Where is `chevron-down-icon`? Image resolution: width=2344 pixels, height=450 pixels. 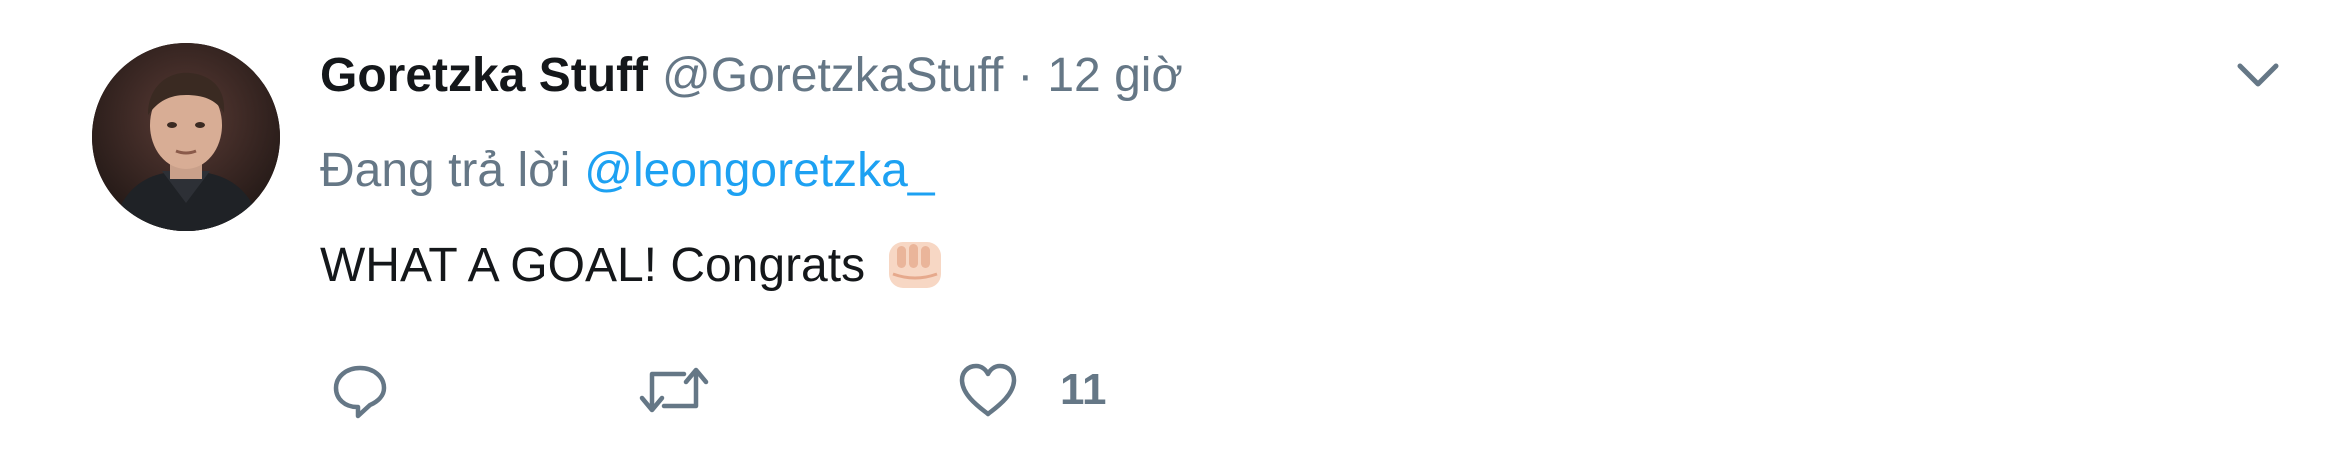 chevron-down-icon is located at coordinates (2258, 77).